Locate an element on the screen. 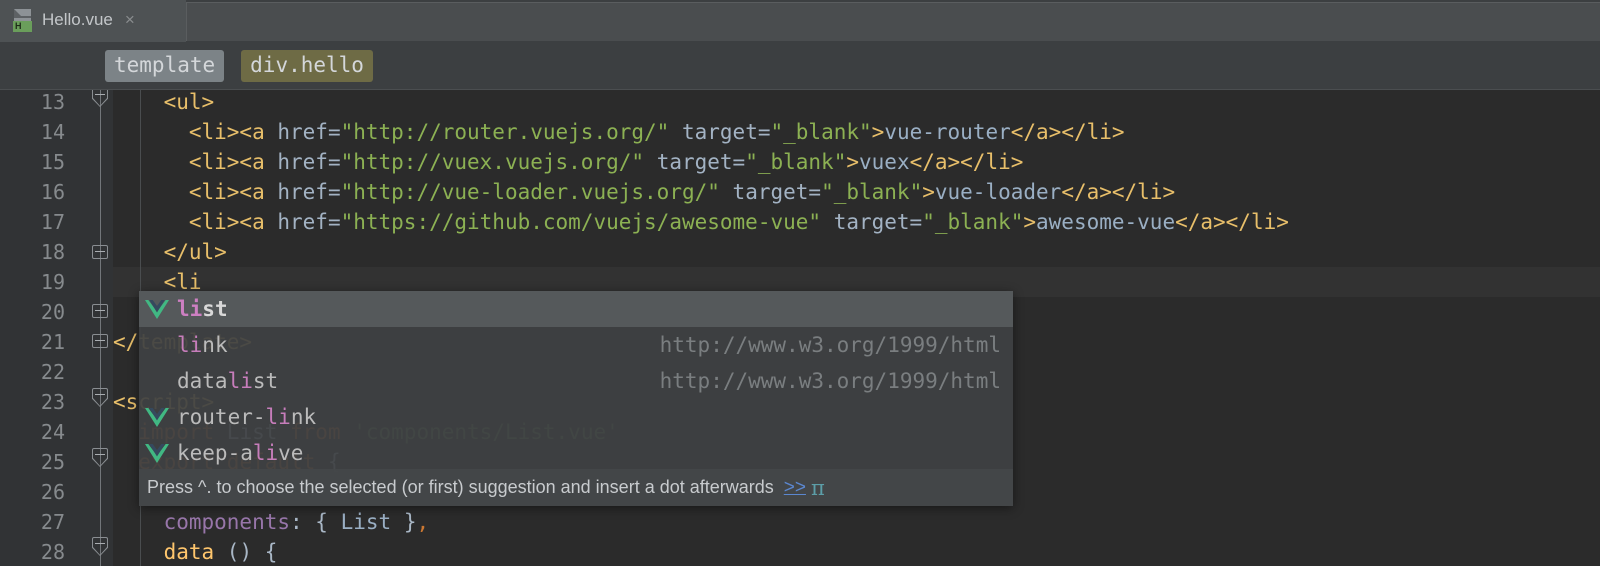  code-token: } is located at coordinates (404, 522).